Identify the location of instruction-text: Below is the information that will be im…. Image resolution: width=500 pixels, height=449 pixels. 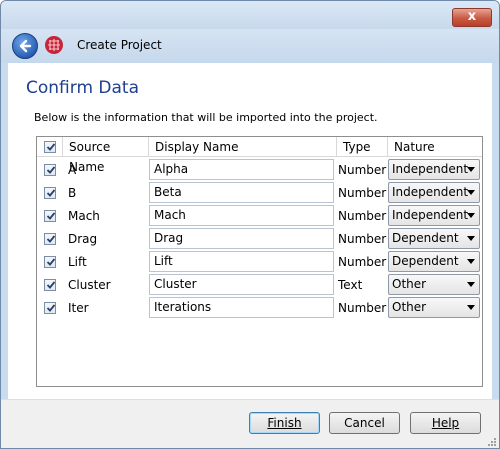
(206, 117).